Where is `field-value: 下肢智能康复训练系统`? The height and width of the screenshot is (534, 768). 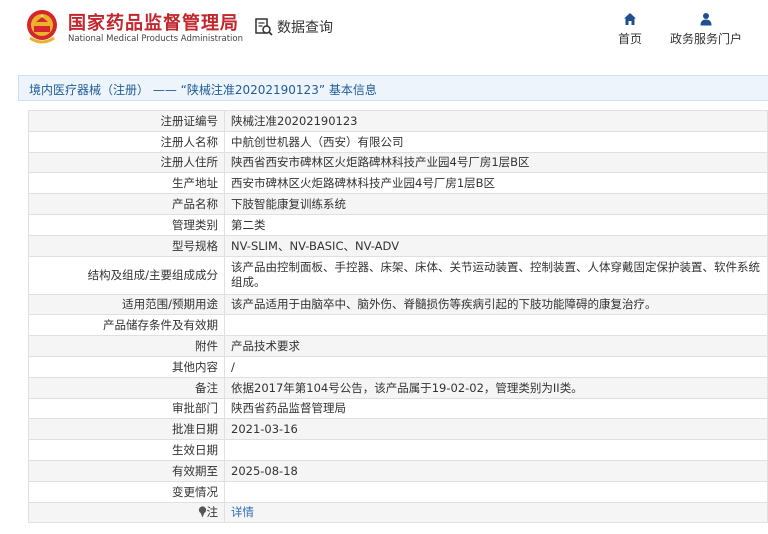
field-value: 下肢智能康复训练系统 is located at coordinates (496, 204).